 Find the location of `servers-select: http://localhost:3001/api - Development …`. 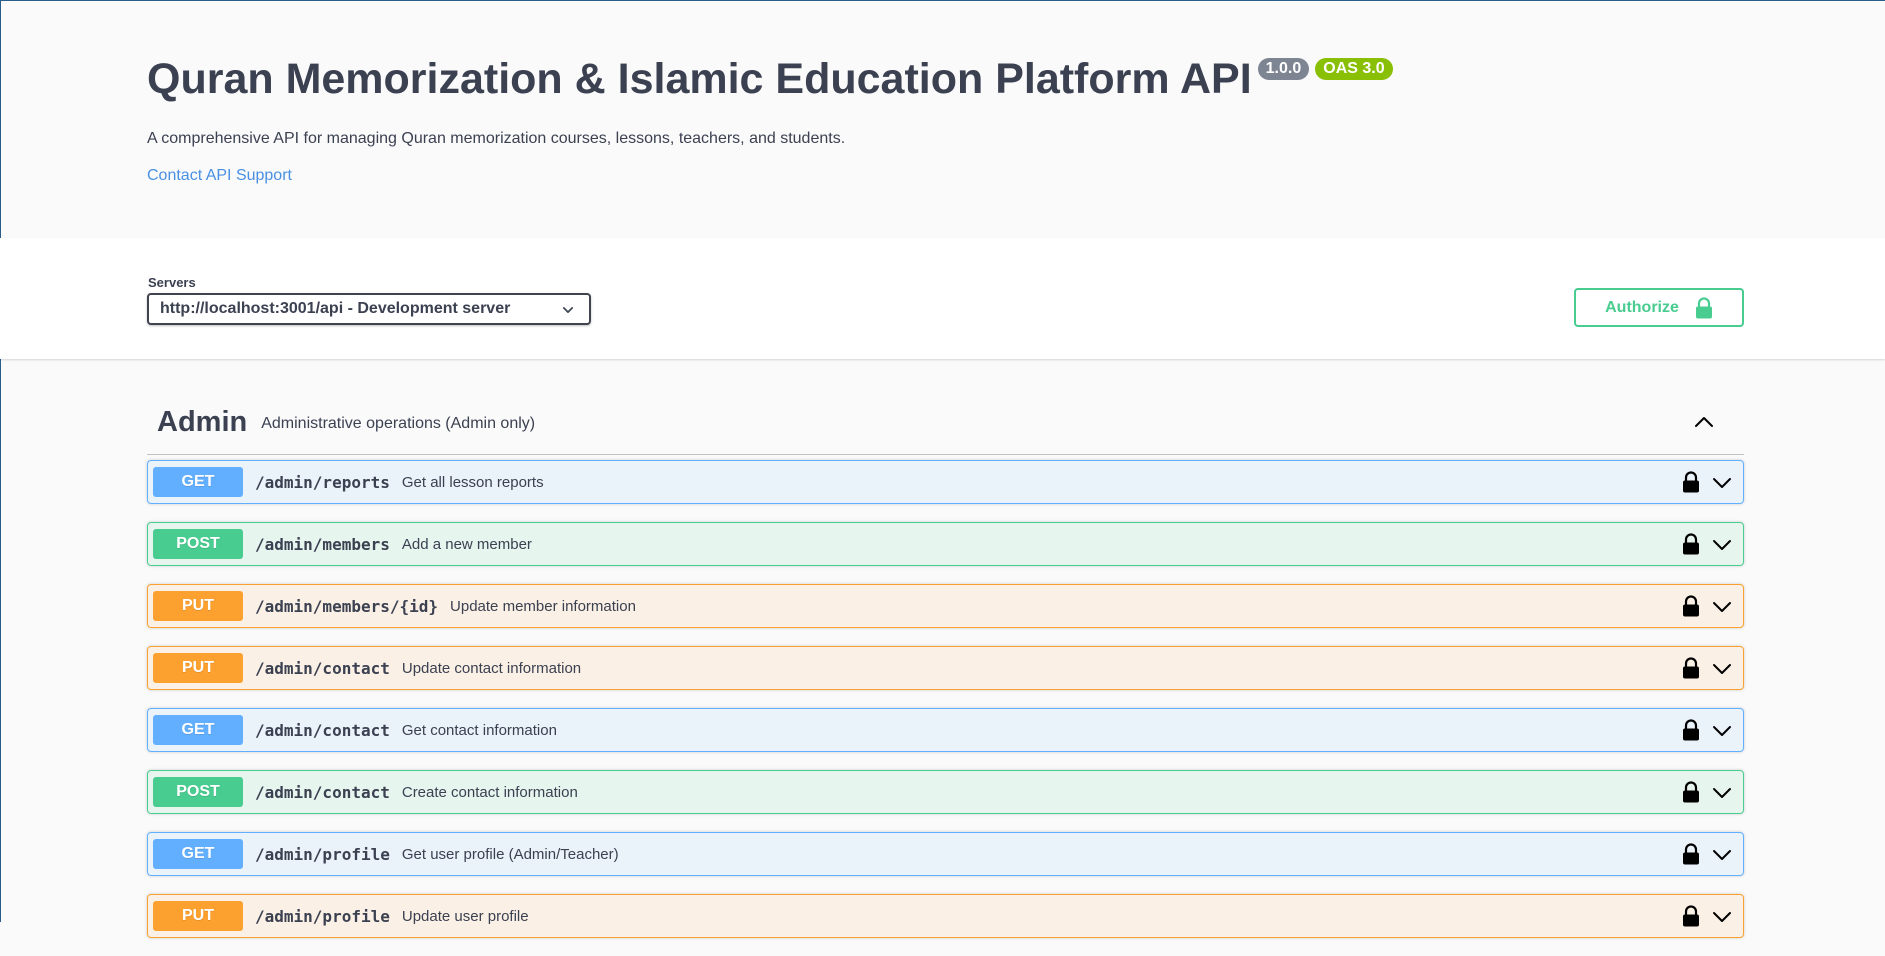

servers-select: http://localhost:3001/api - Development … is located at coordinates (369, 309).